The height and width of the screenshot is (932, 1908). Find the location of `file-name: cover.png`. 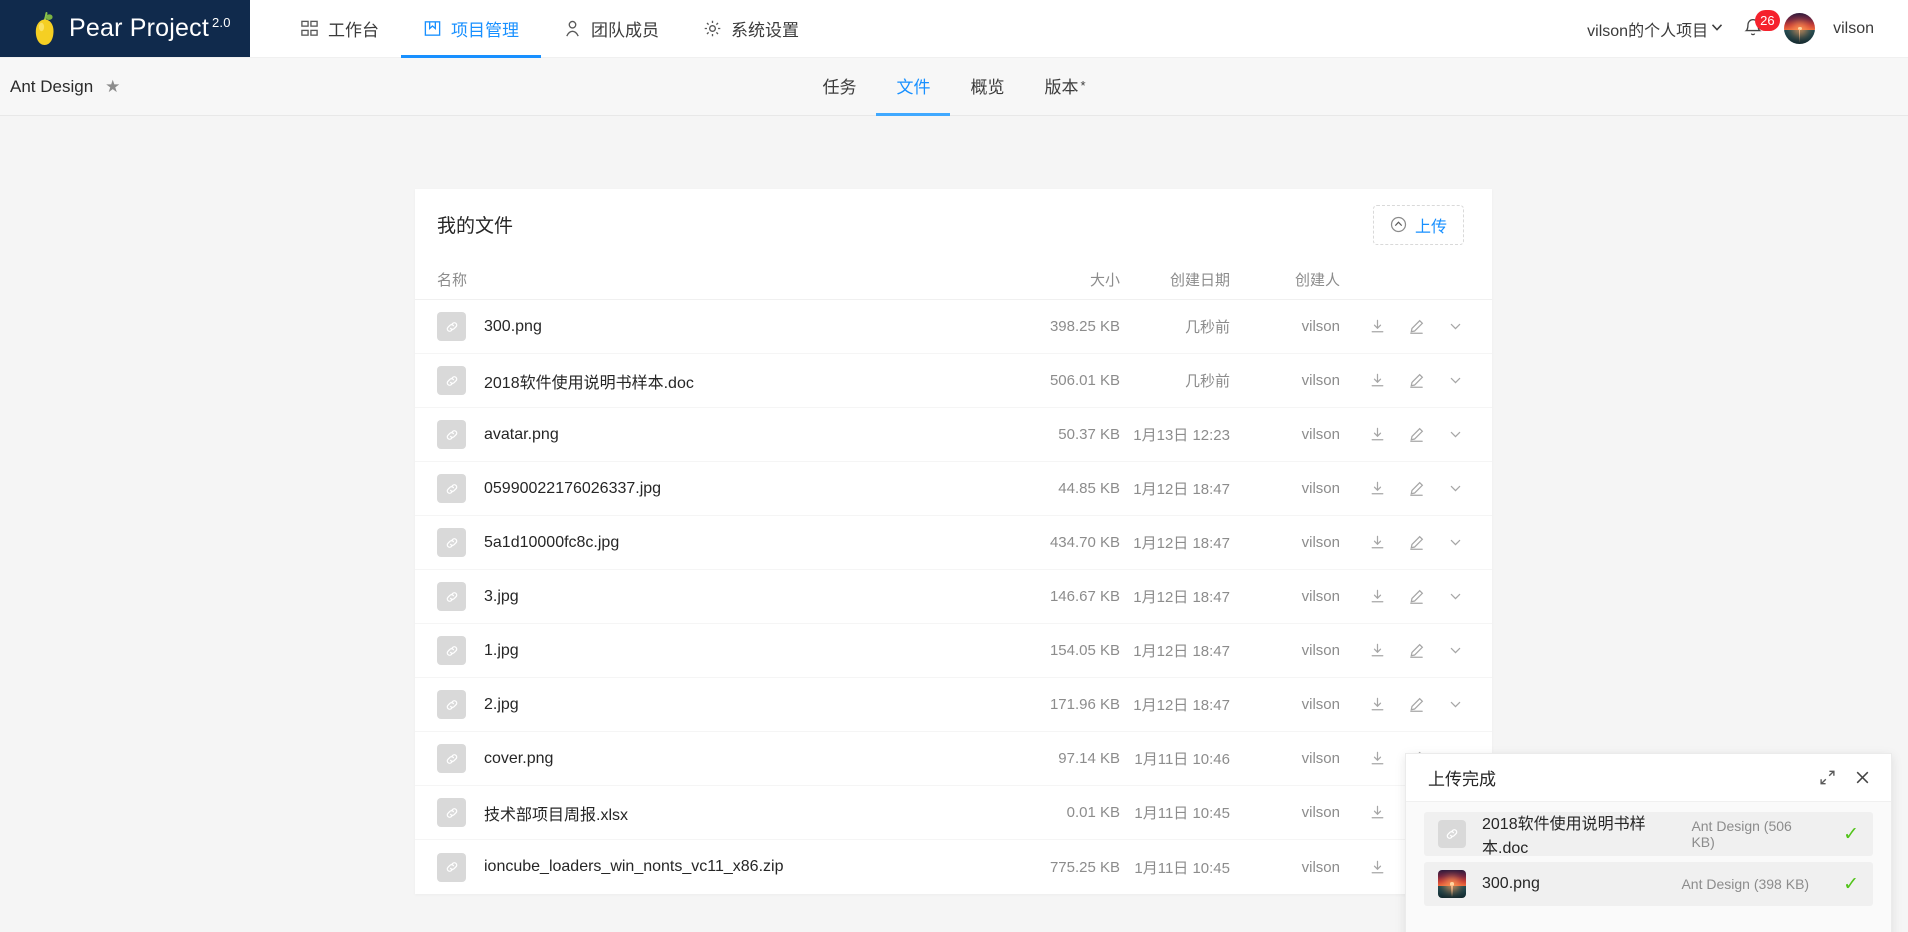

file-name: cover.png is located at coordinates (518, 759).